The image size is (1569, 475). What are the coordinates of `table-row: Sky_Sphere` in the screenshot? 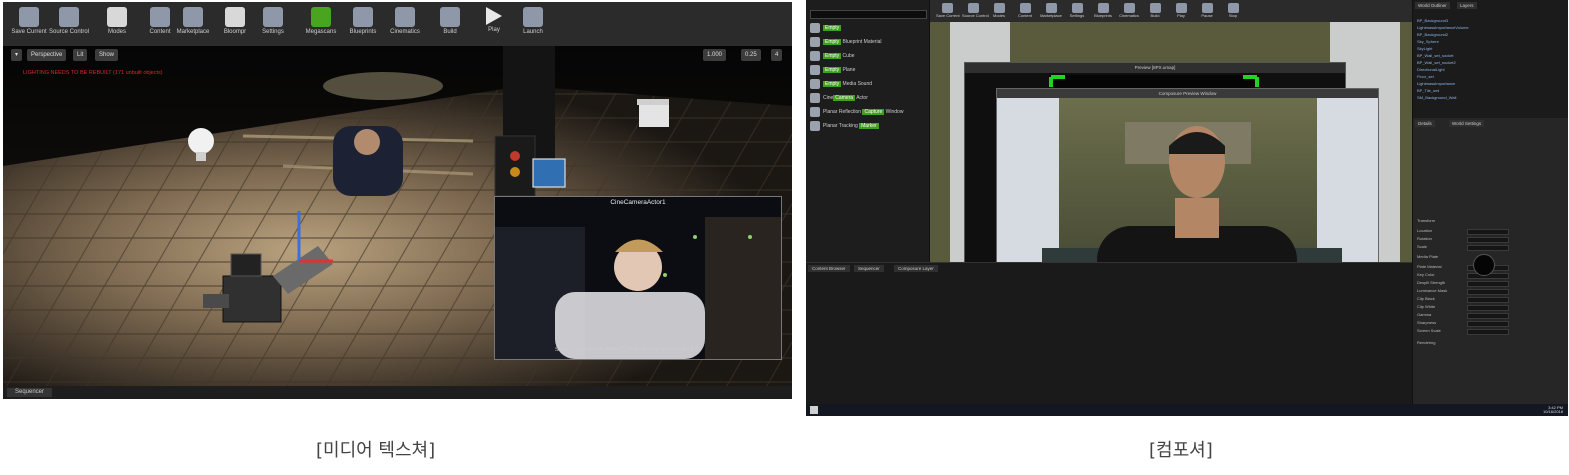 It's located at (1491, 41).